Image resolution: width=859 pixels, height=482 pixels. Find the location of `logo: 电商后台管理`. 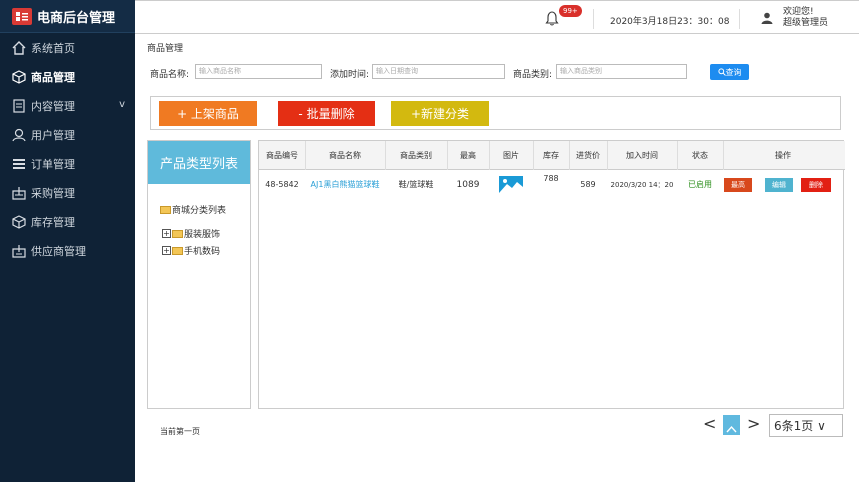

logo: 电商后台管理 is located at coordinates (67, 16).